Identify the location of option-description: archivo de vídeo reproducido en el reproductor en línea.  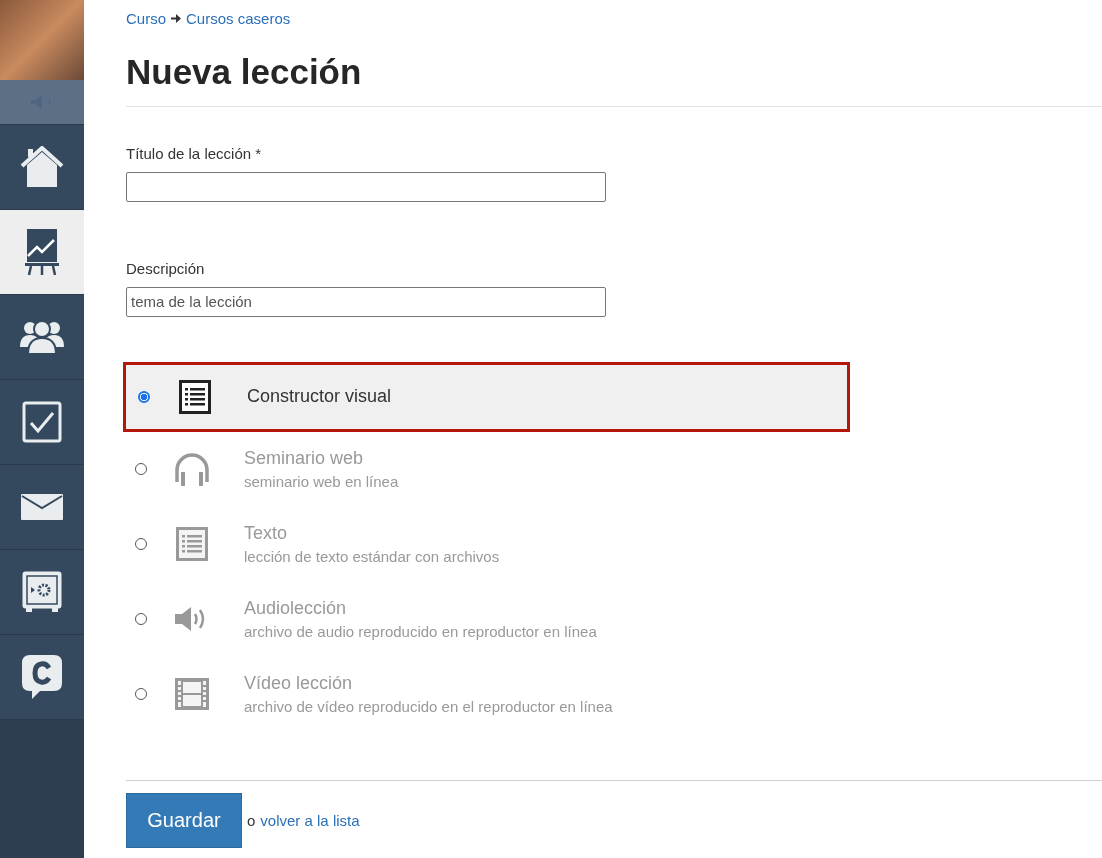
(428, 706).